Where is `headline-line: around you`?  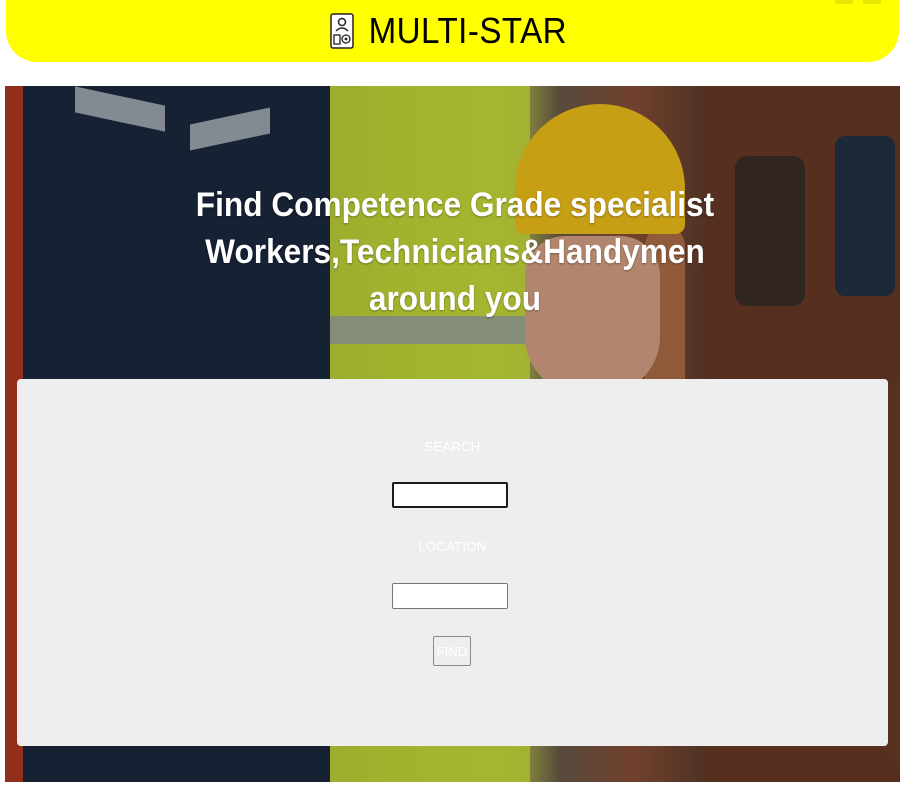
headline-line: around you is located at coordinates (455, 299).